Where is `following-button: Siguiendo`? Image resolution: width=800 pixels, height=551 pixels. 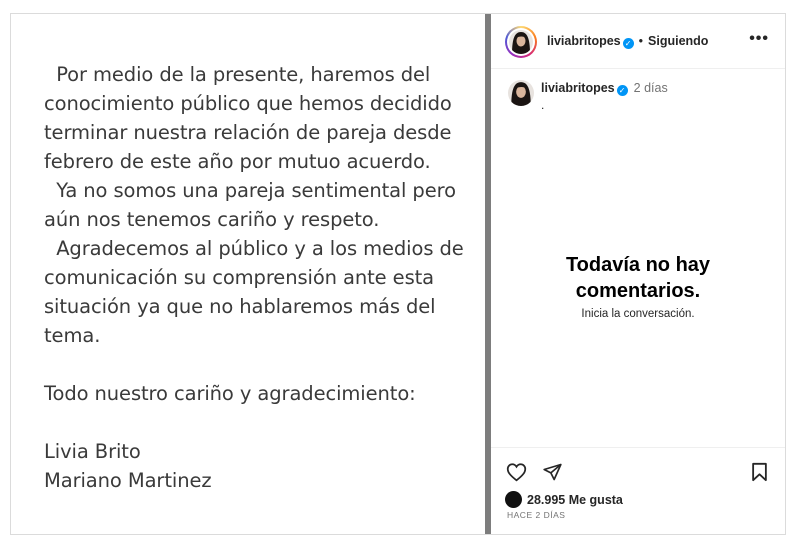
following-button: Siguiendo is located at coordinates (678, 41).